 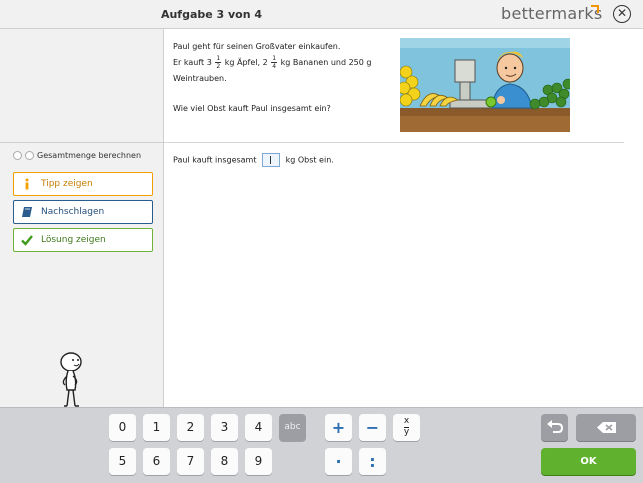 I want to click on fraction-2-denominator: 4, so click(x=274, y=66).